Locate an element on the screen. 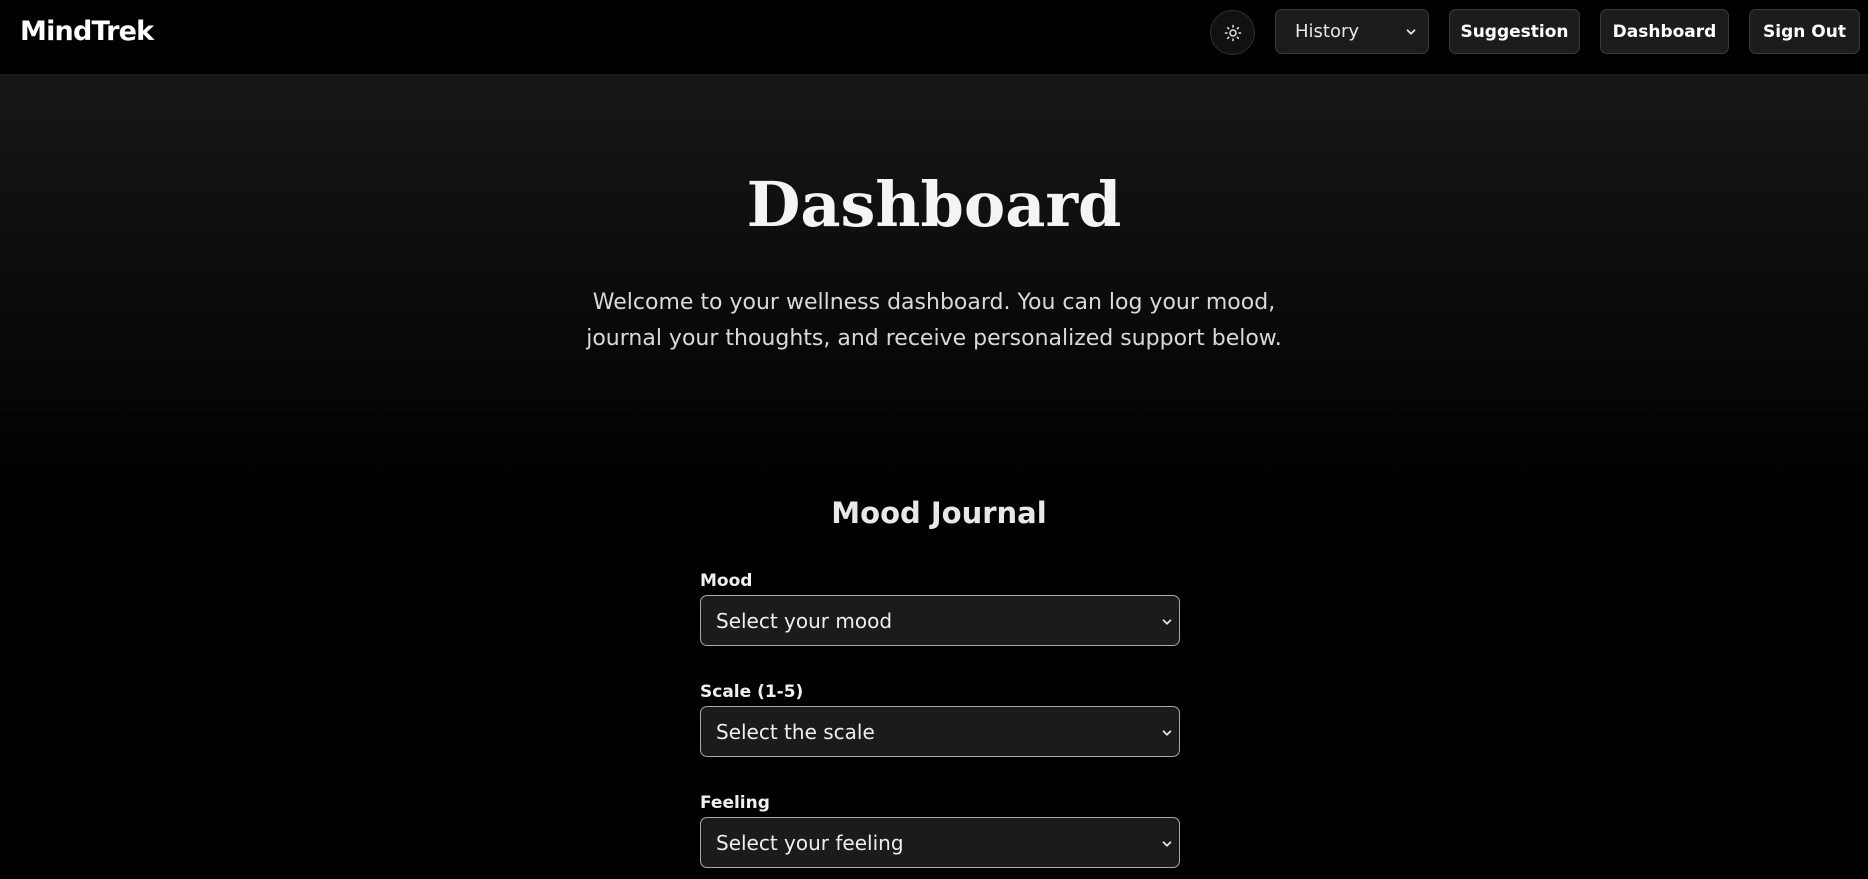  theme-toggle-button is located at coordinates (1232, 32).